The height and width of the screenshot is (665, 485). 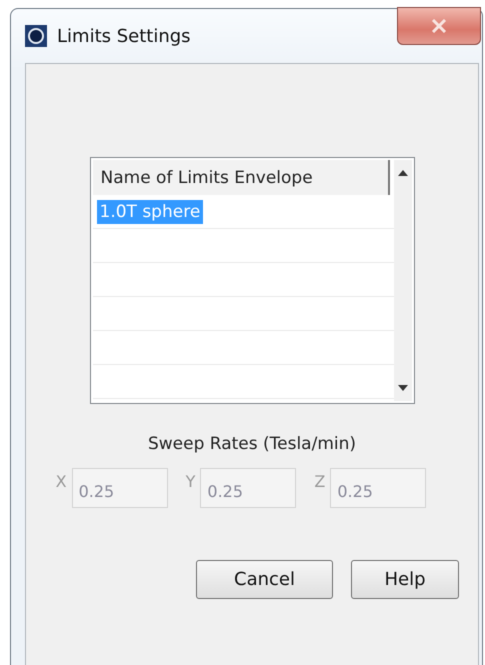 What do you see at coordinates (124, 36) in the screenshot?
I see `window-title: Limits Settings` at bounding box center [124, 36].